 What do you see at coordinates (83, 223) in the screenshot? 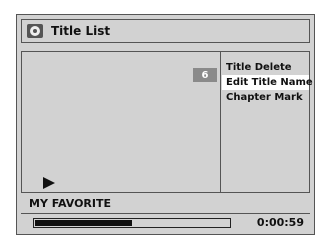
I see `progress-fill` at bounding box center [83, 223].